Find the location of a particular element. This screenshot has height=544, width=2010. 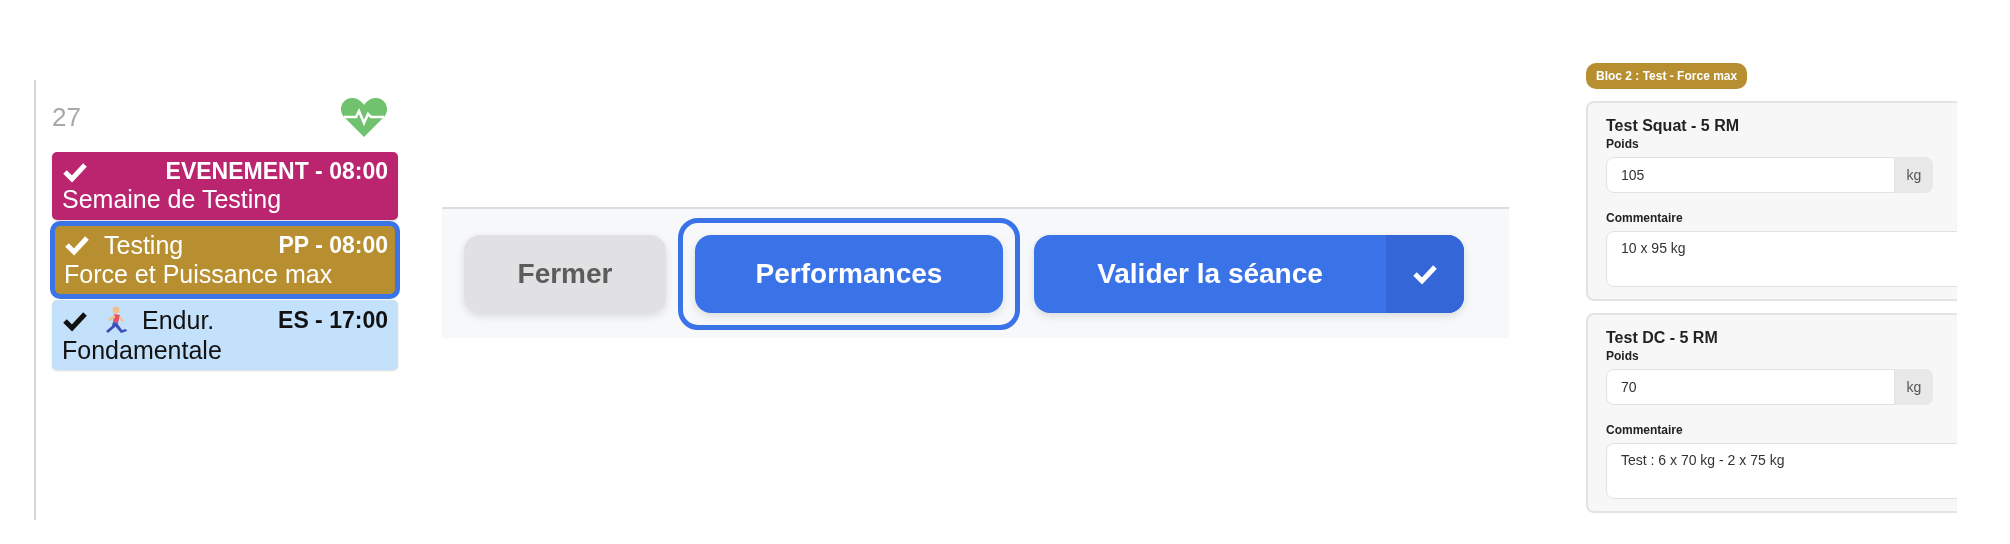

exercise-title: Test Squat - 5 RM is located at coordinates (1673, 126).